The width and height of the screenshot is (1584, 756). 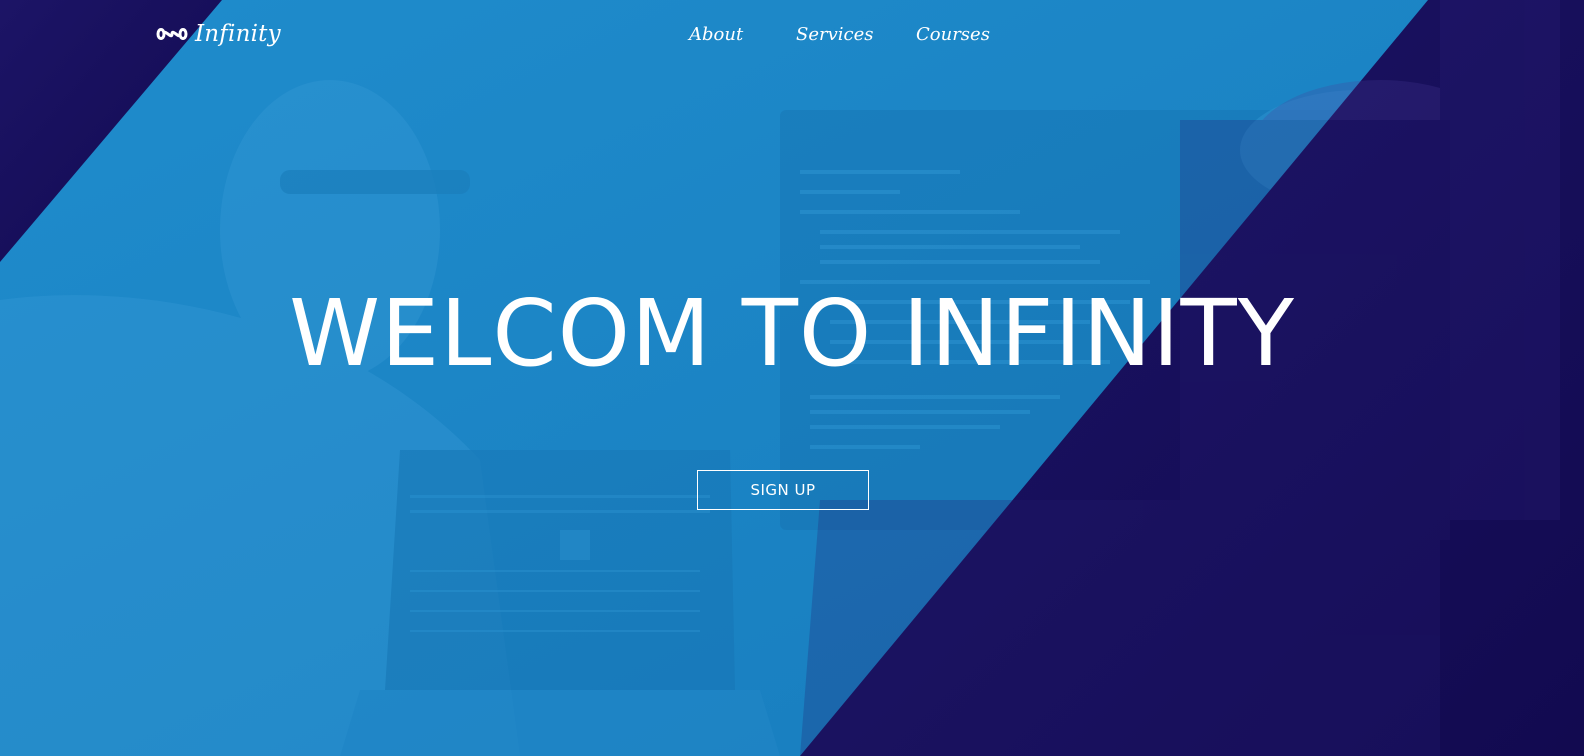 I want to click on nav-link-services: Services, so click(x=834, y=35).